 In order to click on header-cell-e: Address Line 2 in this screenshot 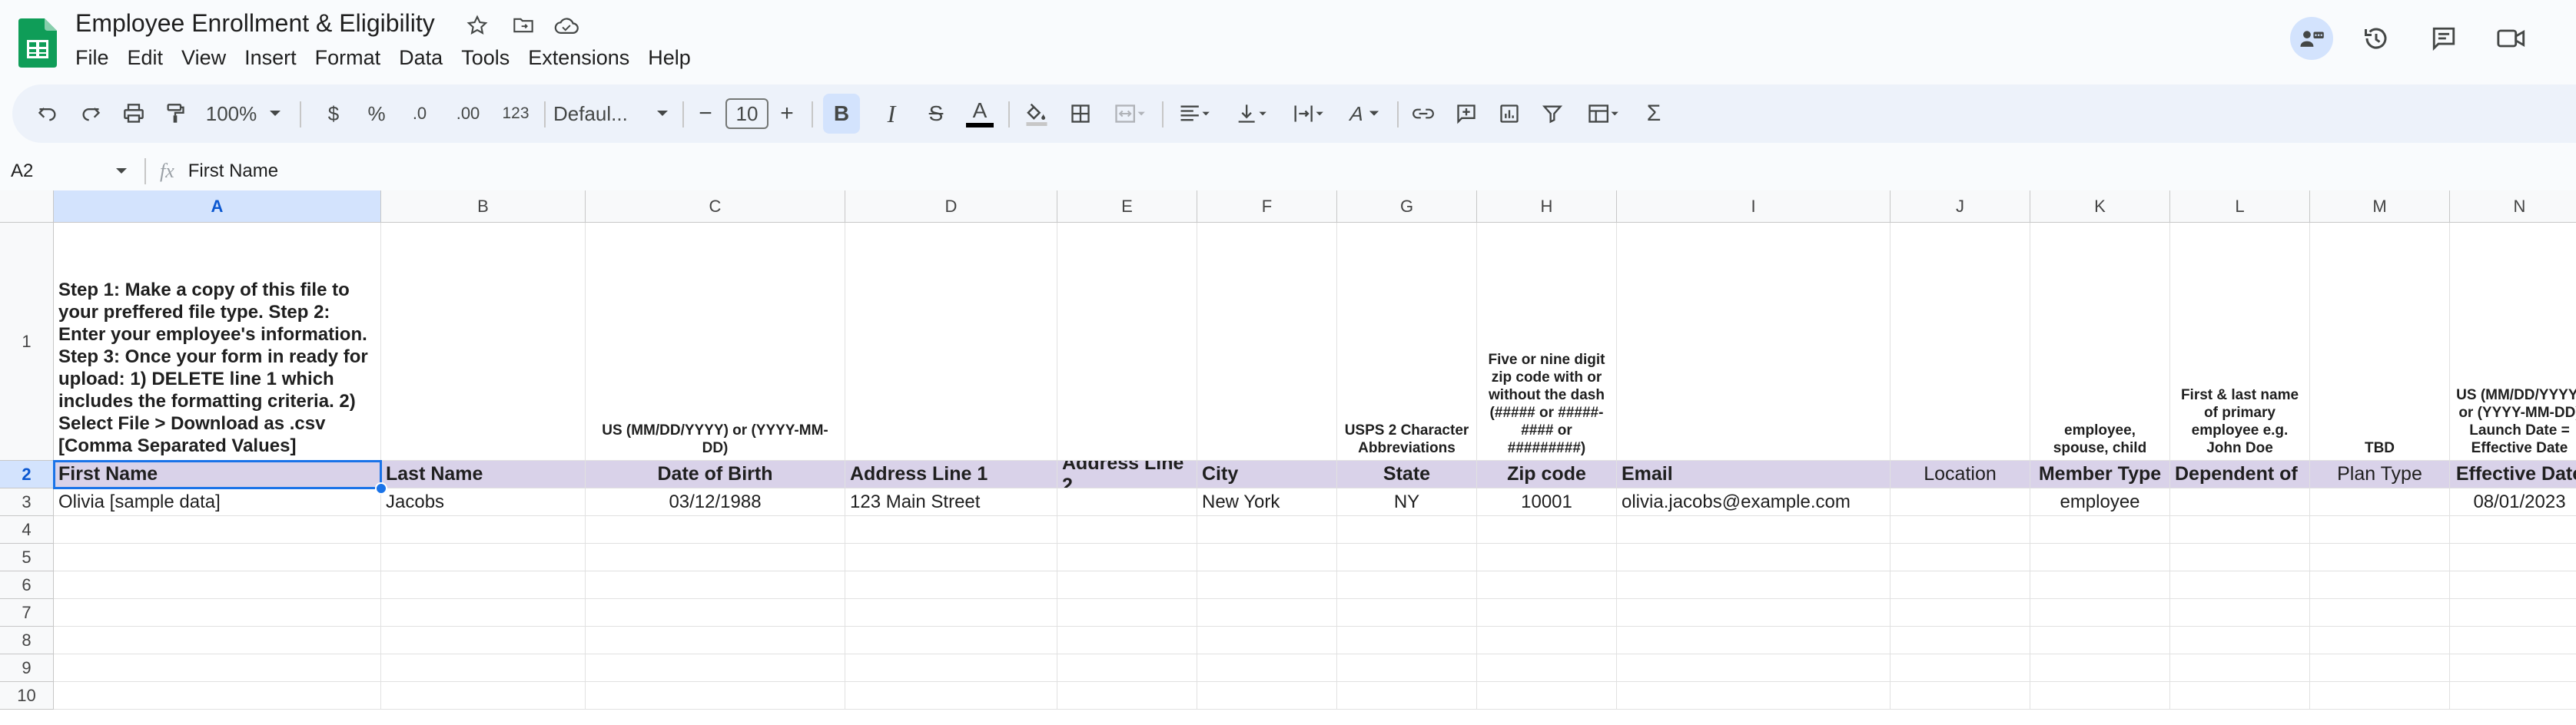, I will do `click(1127, 474)`.